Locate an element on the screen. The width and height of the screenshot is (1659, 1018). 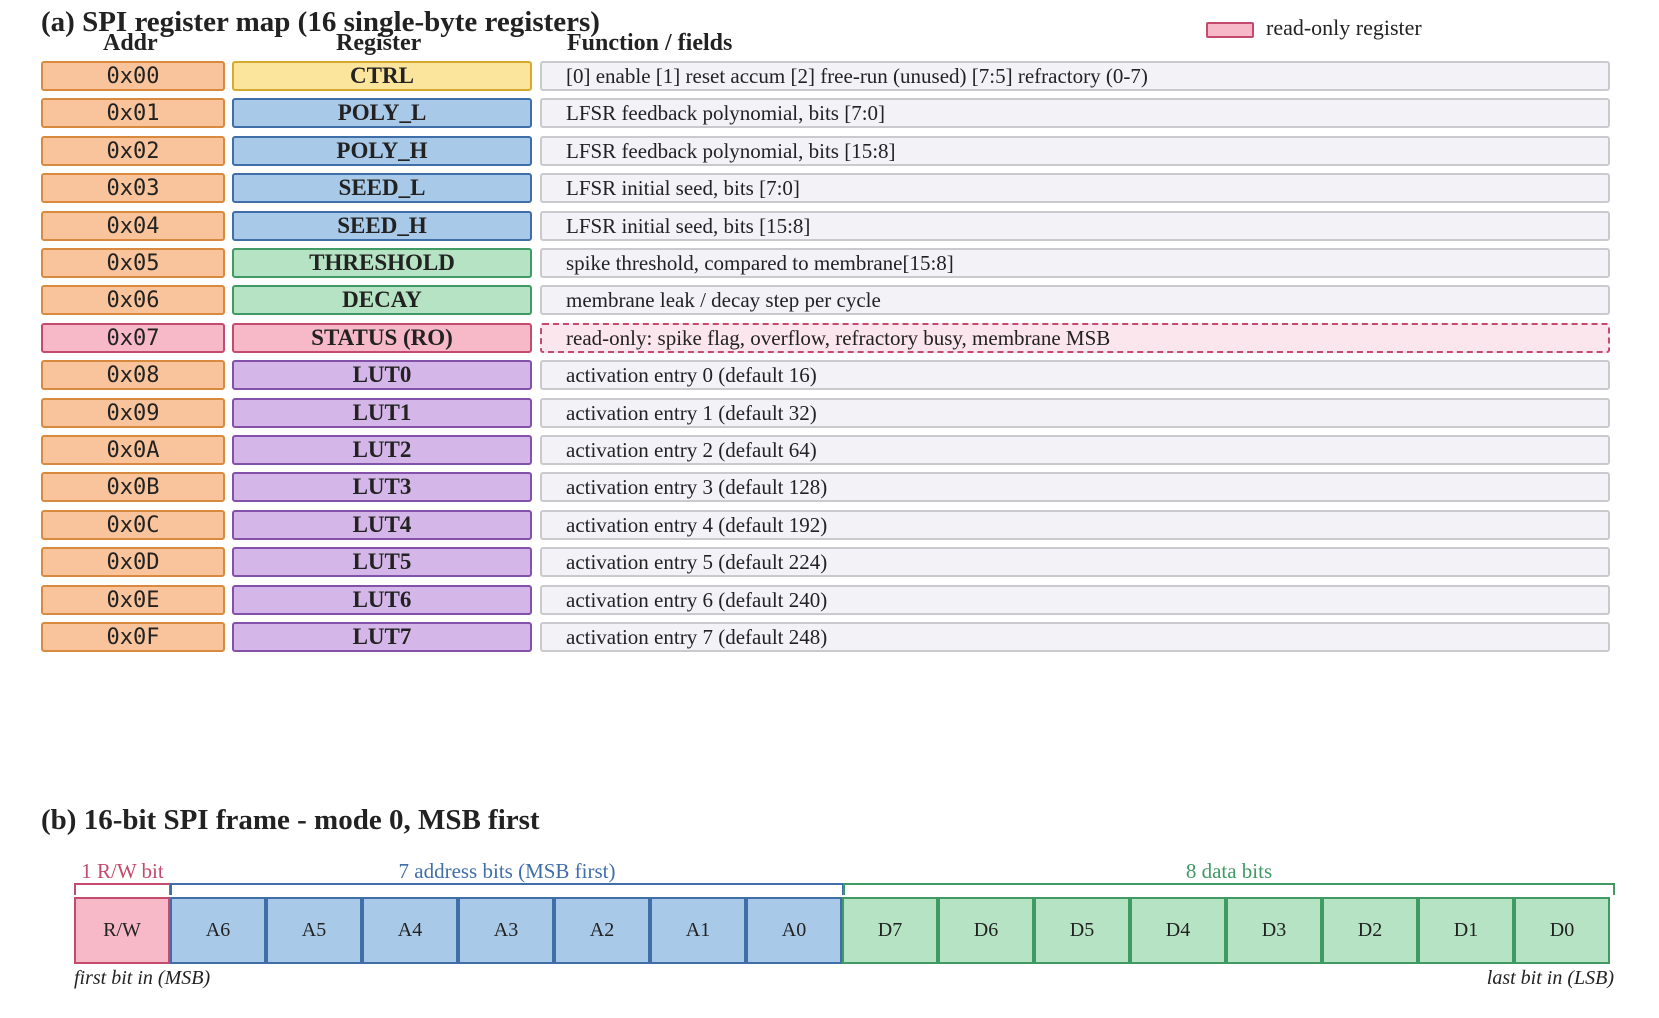
register-name: LUT4 is located at coordinates (382, 525).